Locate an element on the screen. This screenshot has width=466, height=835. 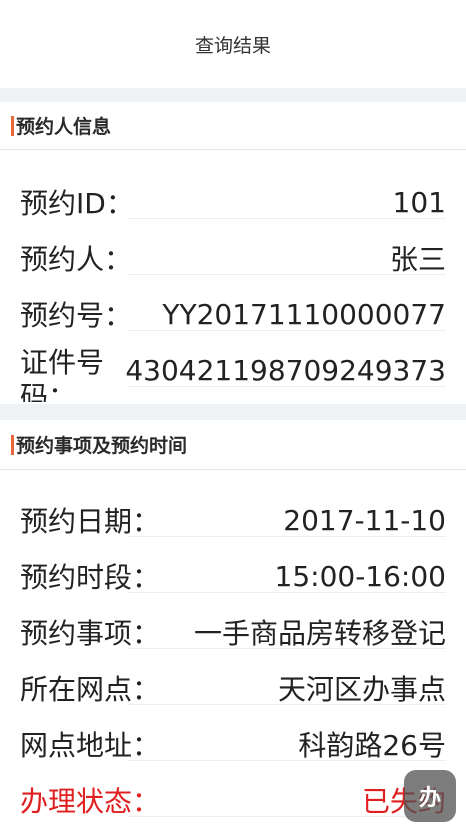
field-value: 天河区办事点 is located at coordinates (361, 689).